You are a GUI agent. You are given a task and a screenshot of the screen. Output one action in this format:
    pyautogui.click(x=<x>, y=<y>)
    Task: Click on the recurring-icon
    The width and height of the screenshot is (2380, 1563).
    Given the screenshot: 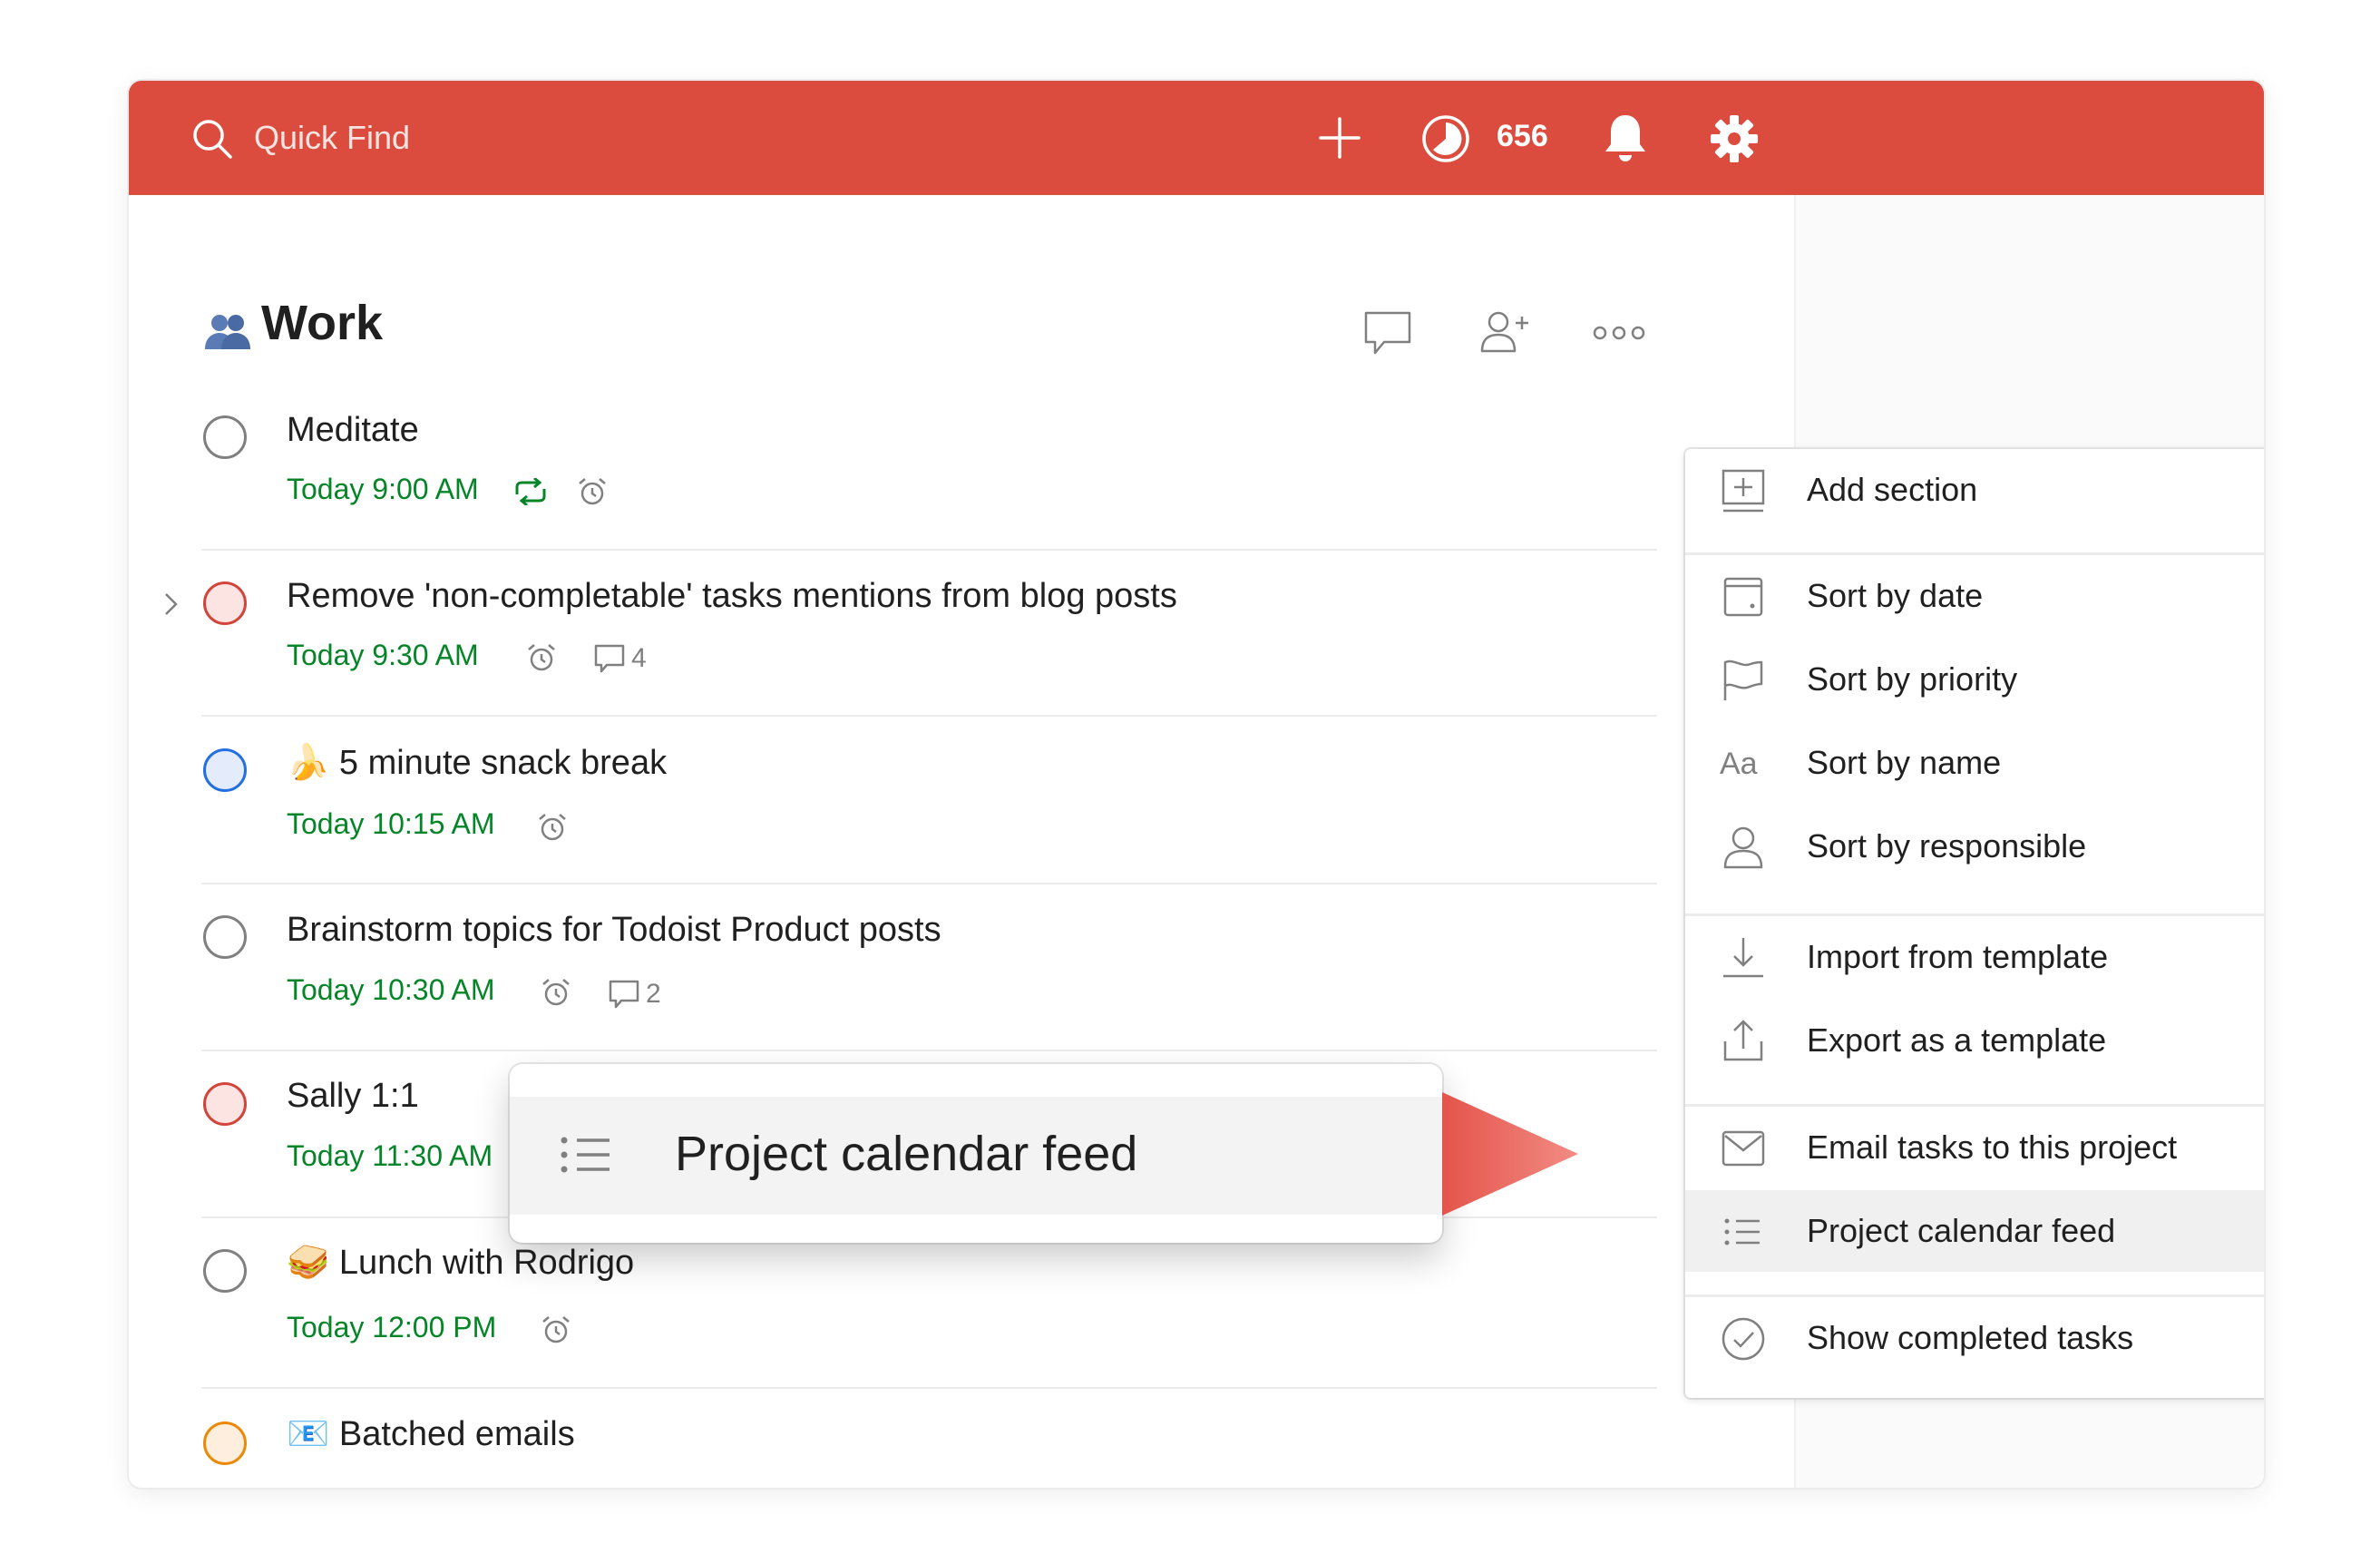 What is the action you would take?
    pyautogui.click(x=530, y=491)
    